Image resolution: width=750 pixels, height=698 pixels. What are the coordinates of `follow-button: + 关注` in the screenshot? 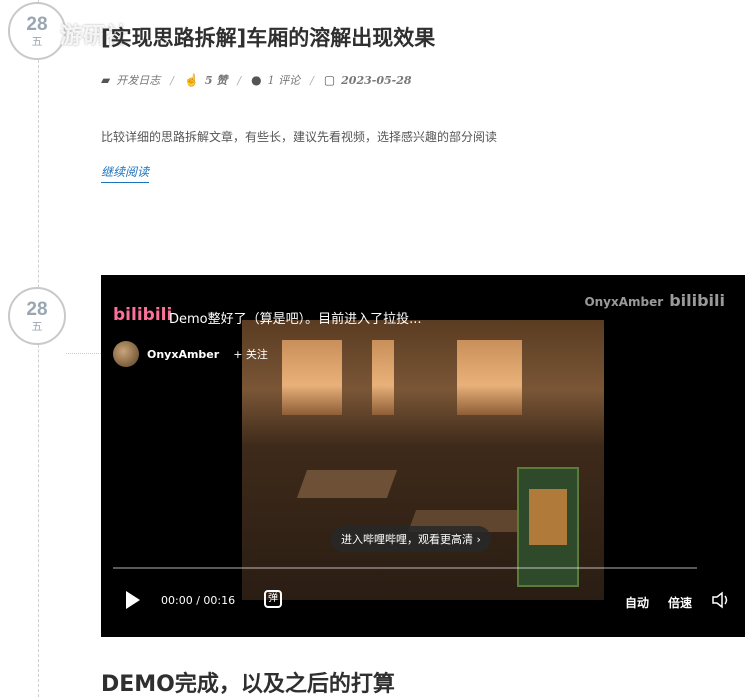 It's located at (250, 354).